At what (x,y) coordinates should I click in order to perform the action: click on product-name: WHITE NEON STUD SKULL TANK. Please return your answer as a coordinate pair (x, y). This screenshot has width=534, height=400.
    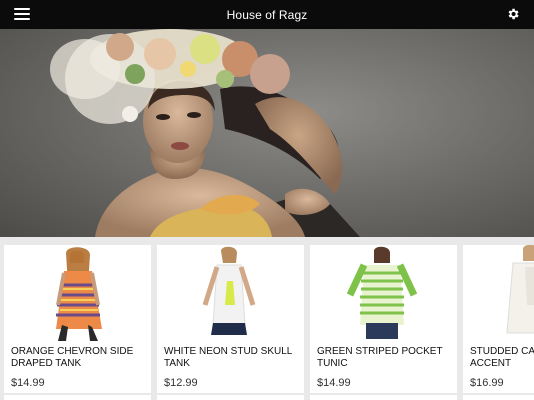
    Looking at the image, I should click on (228, 357).